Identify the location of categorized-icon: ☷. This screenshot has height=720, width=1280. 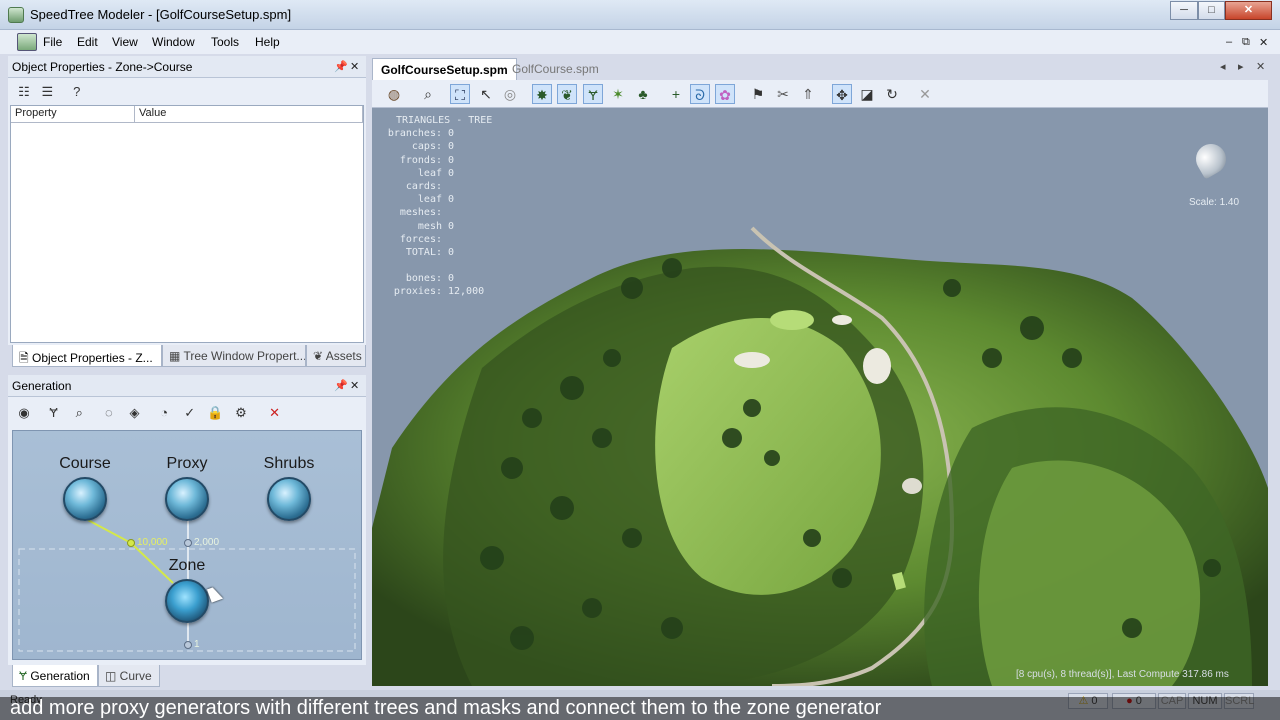
(24, 92).